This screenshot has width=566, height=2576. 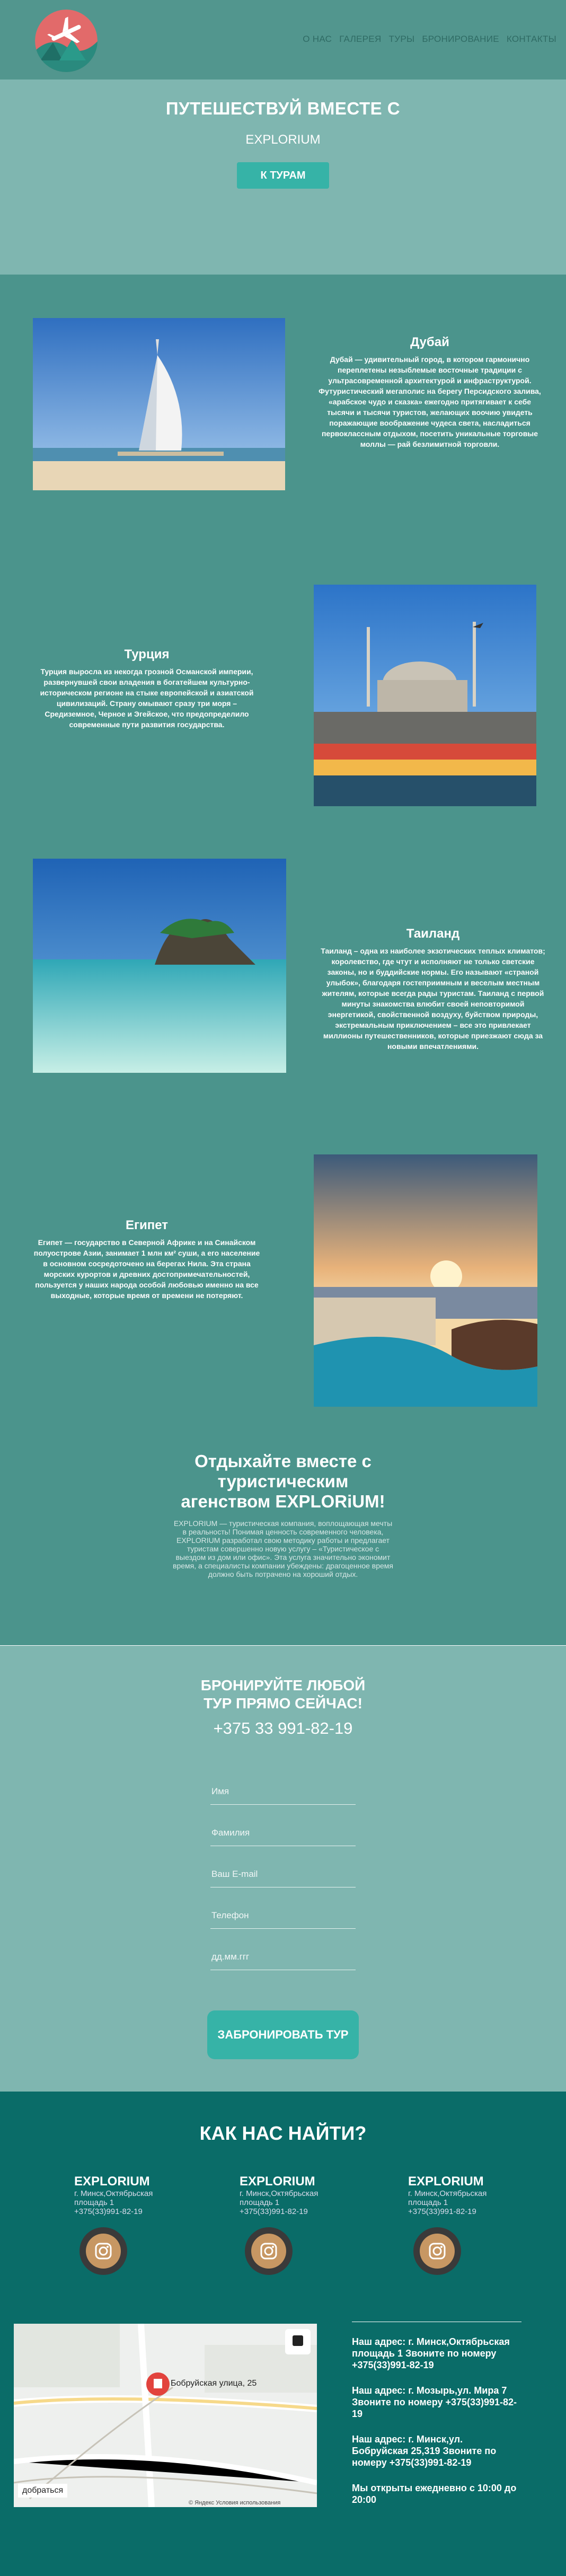 I want to click on map-pin-label: Бобруйская улица, 25, so click(x=214, y=2383).